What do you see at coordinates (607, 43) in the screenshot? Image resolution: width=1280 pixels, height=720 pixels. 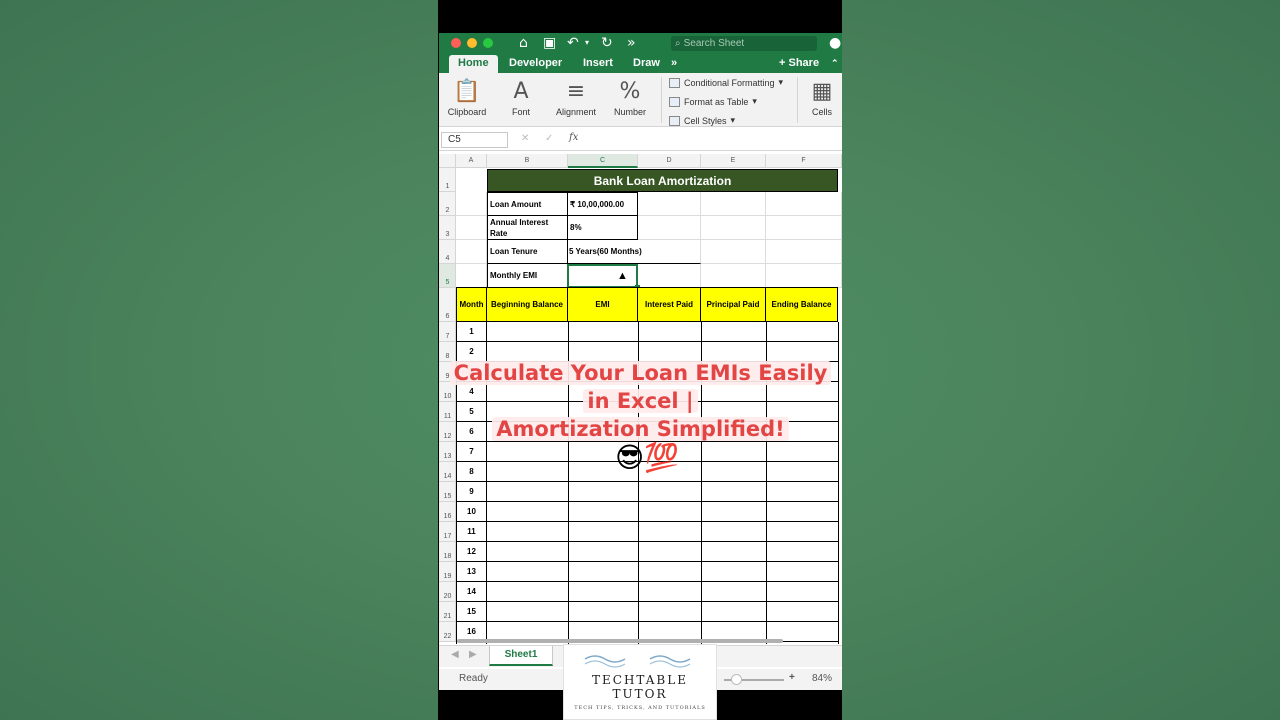 I see `redo-icon: ↻` at bounding box center [607, 43].